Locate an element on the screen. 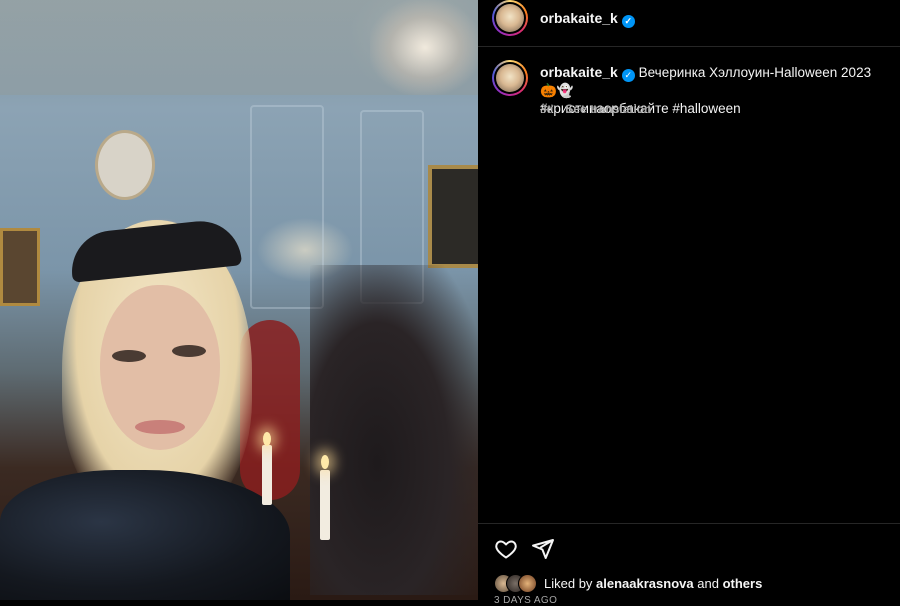  heart-icon is located at coordinates (506, 549).